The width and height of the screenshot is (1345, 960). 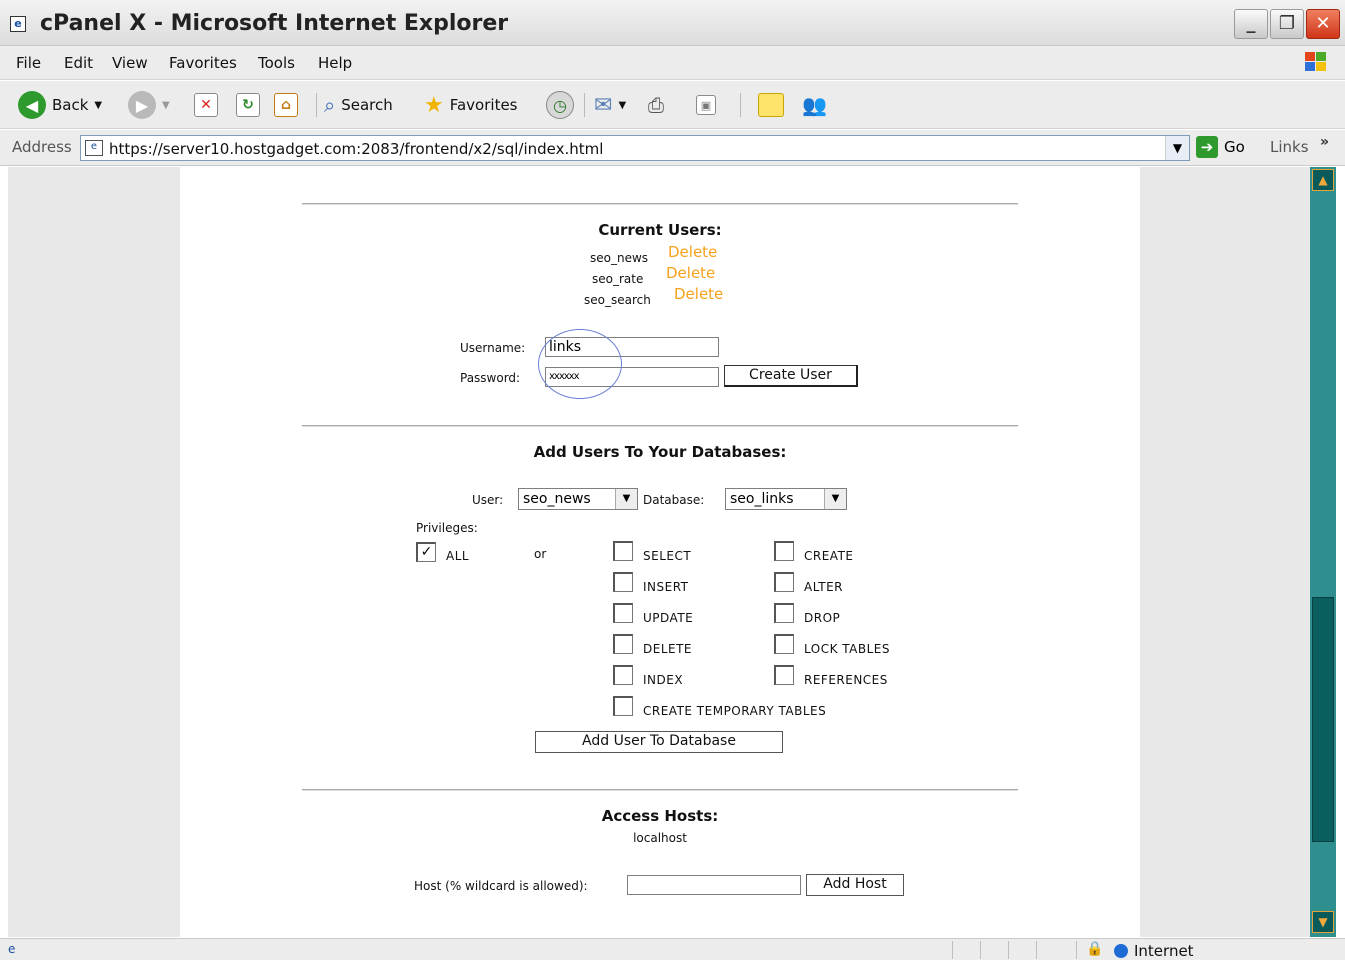 What do you see at coordinates (94, 148) in the screenshot?
I see `page-icon: e` at bounding box center [94, 148].